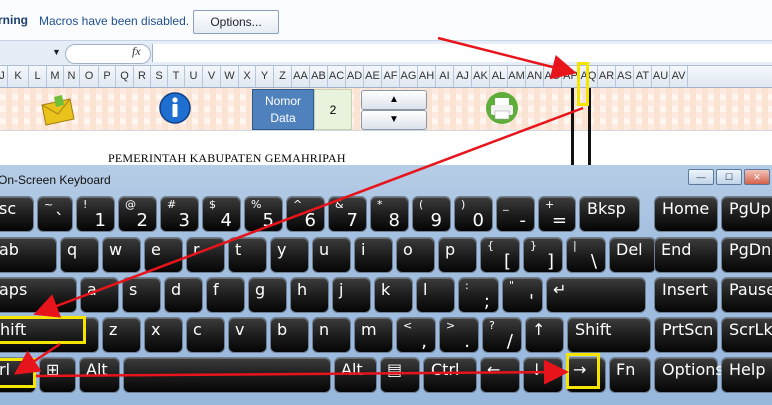 The width and height of the screenshot is (772, 405). Describe the element at coordinates (159, 76) in the screenshot. I see `column-header: S` at that location.